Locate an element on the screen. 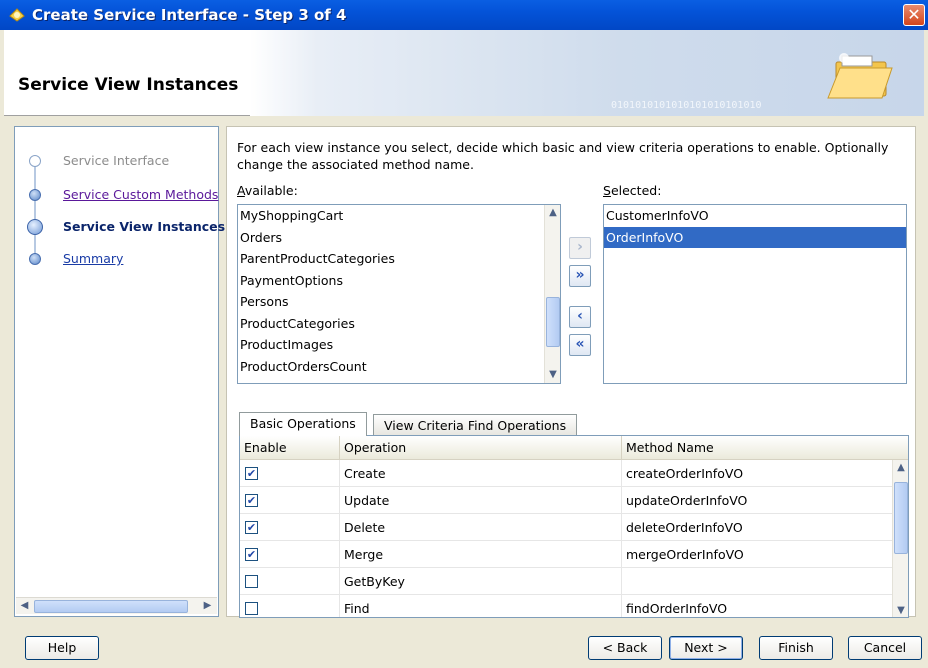 The width and height of the screenshot is (928, 668). step-service-interface: Service Interface is located at coordinates (122, 161).